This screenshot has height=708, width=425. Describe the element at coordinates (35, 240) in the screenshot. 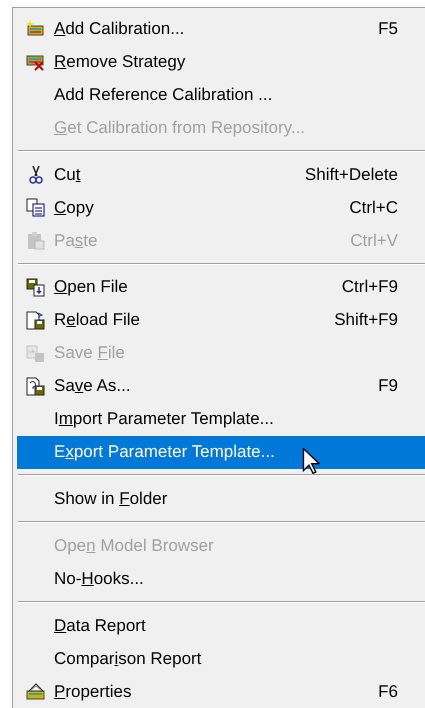

I see `clipboard-icon` at that location.